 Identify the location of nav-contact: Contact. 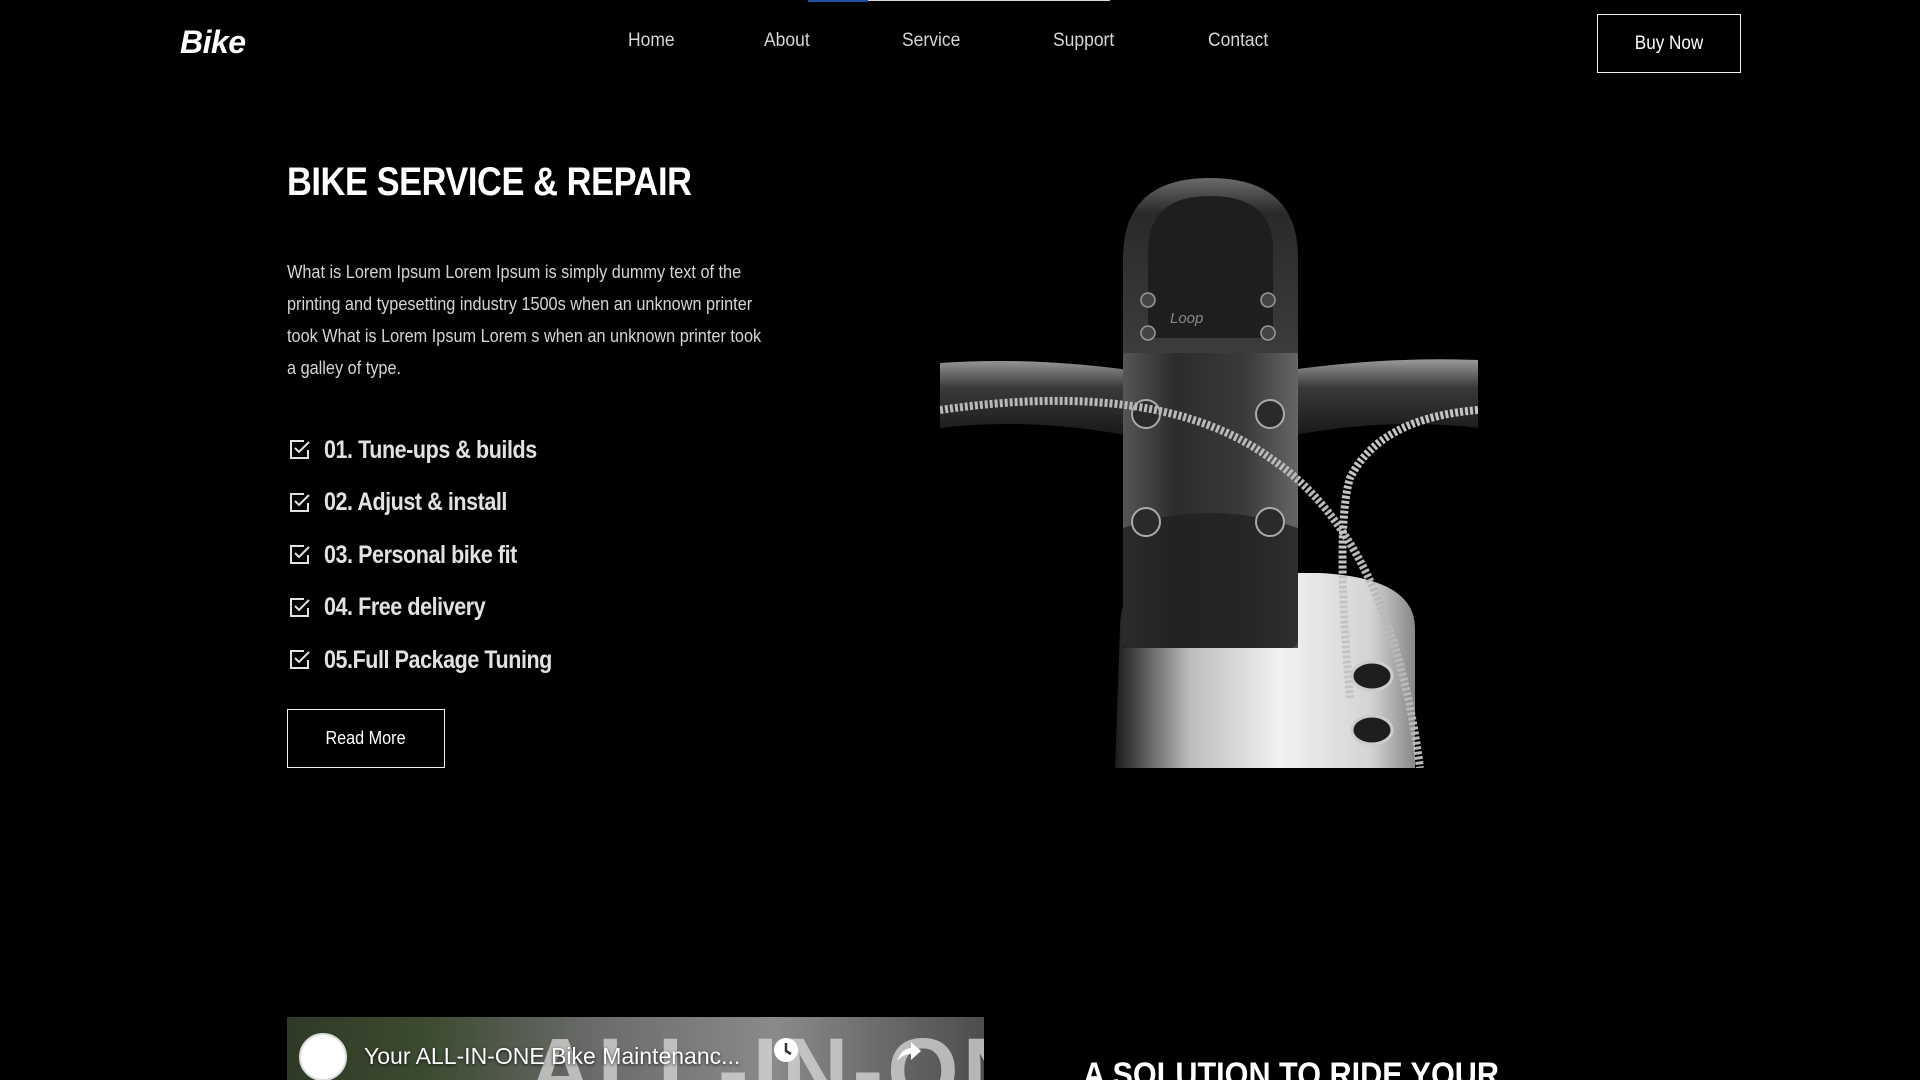
(1238, 41).